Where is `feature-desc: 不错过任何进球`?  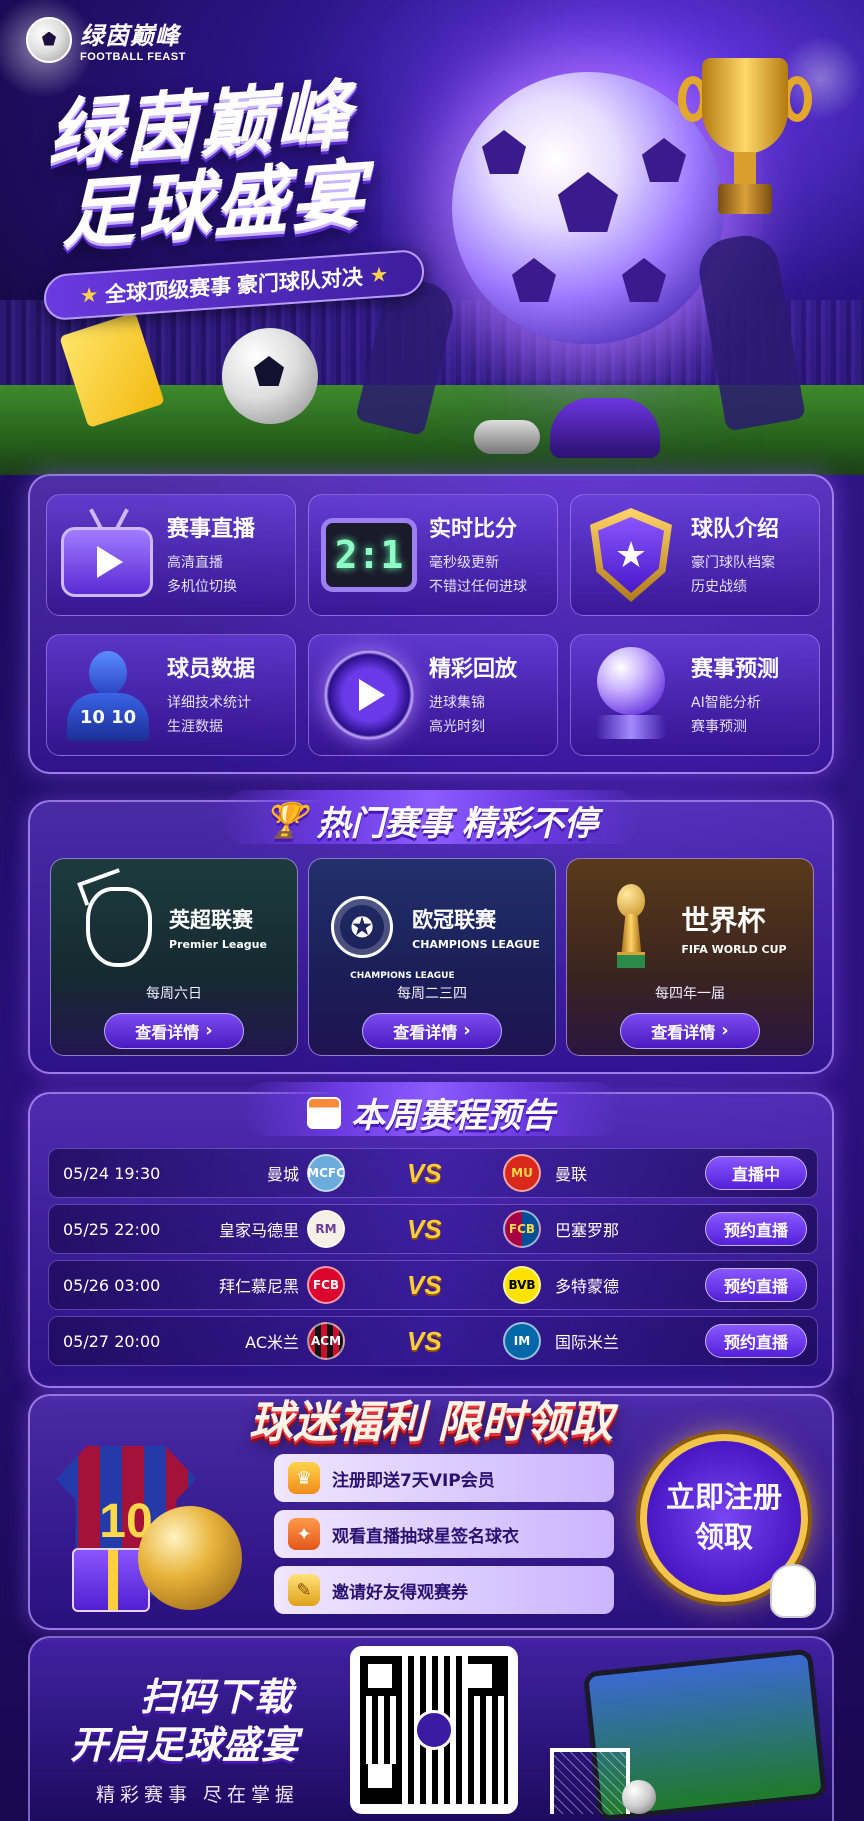
feature-desc: 不错过任何进球 is located at coordinates (478, 587).